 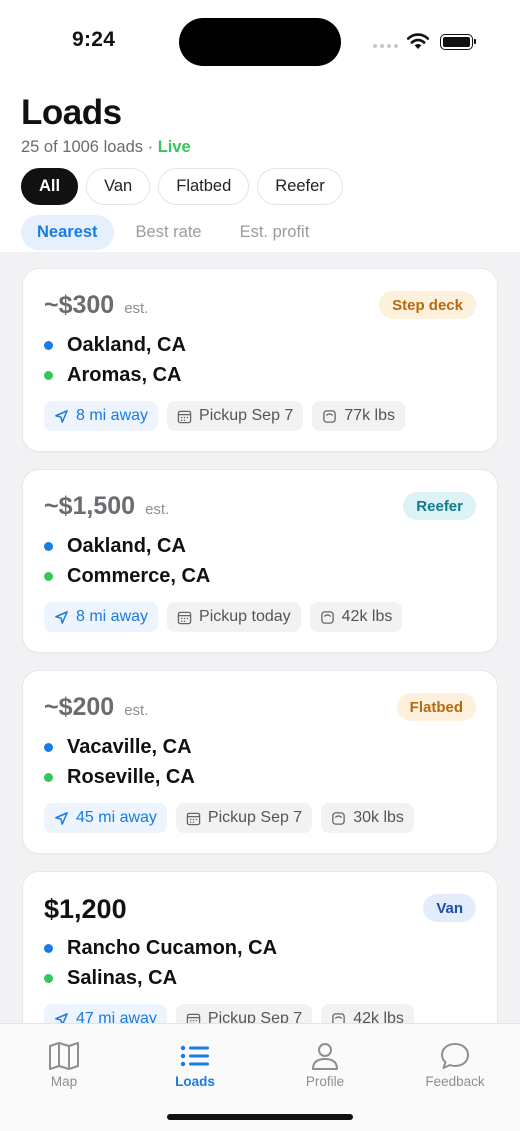 I want to click on sort-options: Nearest Best rate Est. profit, so click(x=173, y=232).